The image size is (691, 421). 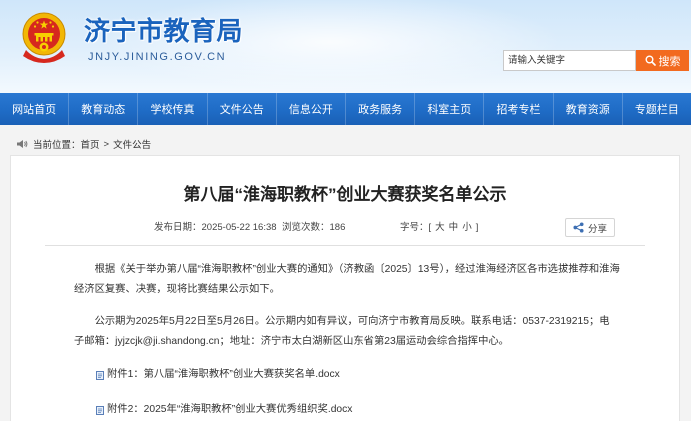 What do you see at coordinates (57, 145) in the screenshot?
I see `breadcrumb-label: 当前位置：` at bounding box center [57, 145].